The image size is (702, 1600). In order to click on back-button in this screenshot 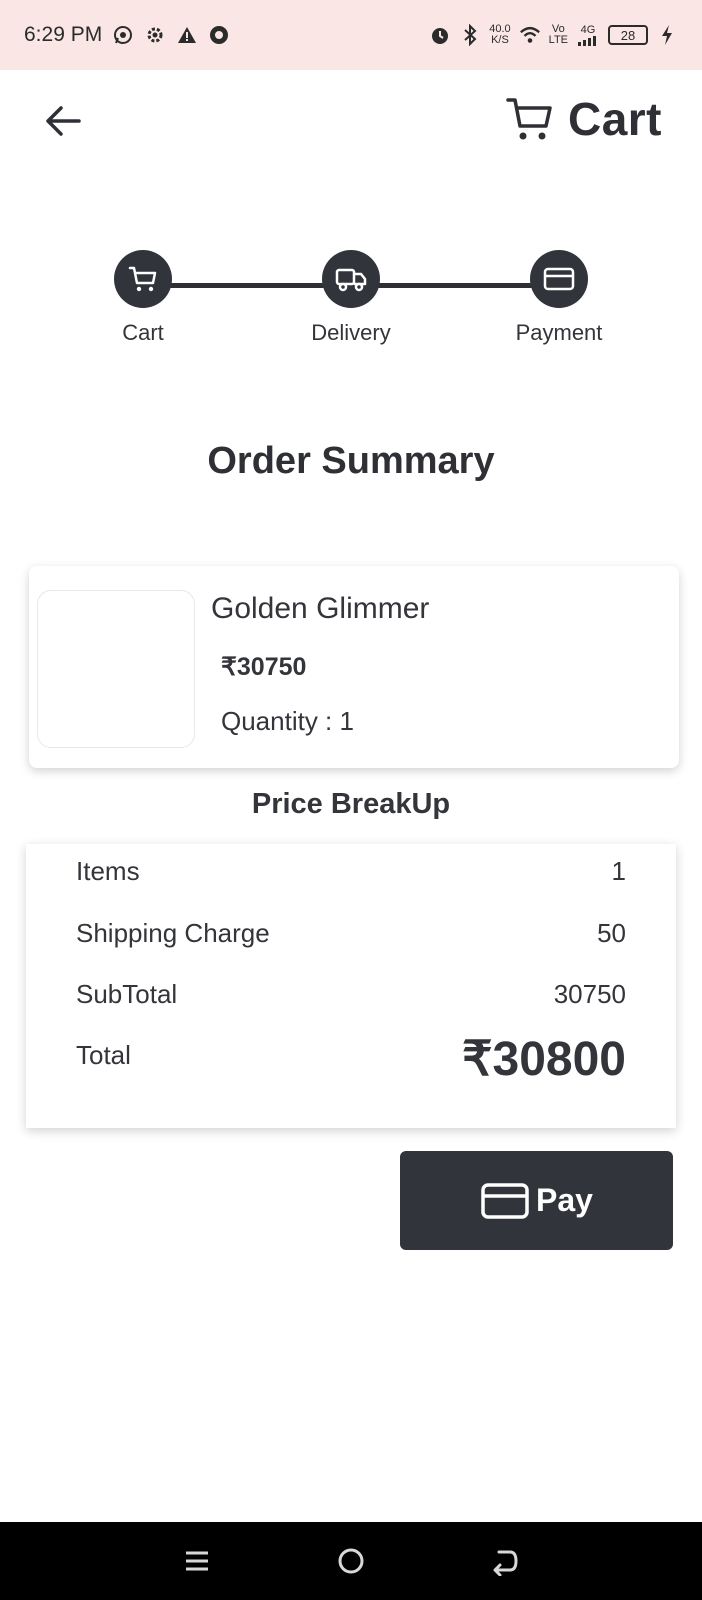, I will do `click(63, 121)`.